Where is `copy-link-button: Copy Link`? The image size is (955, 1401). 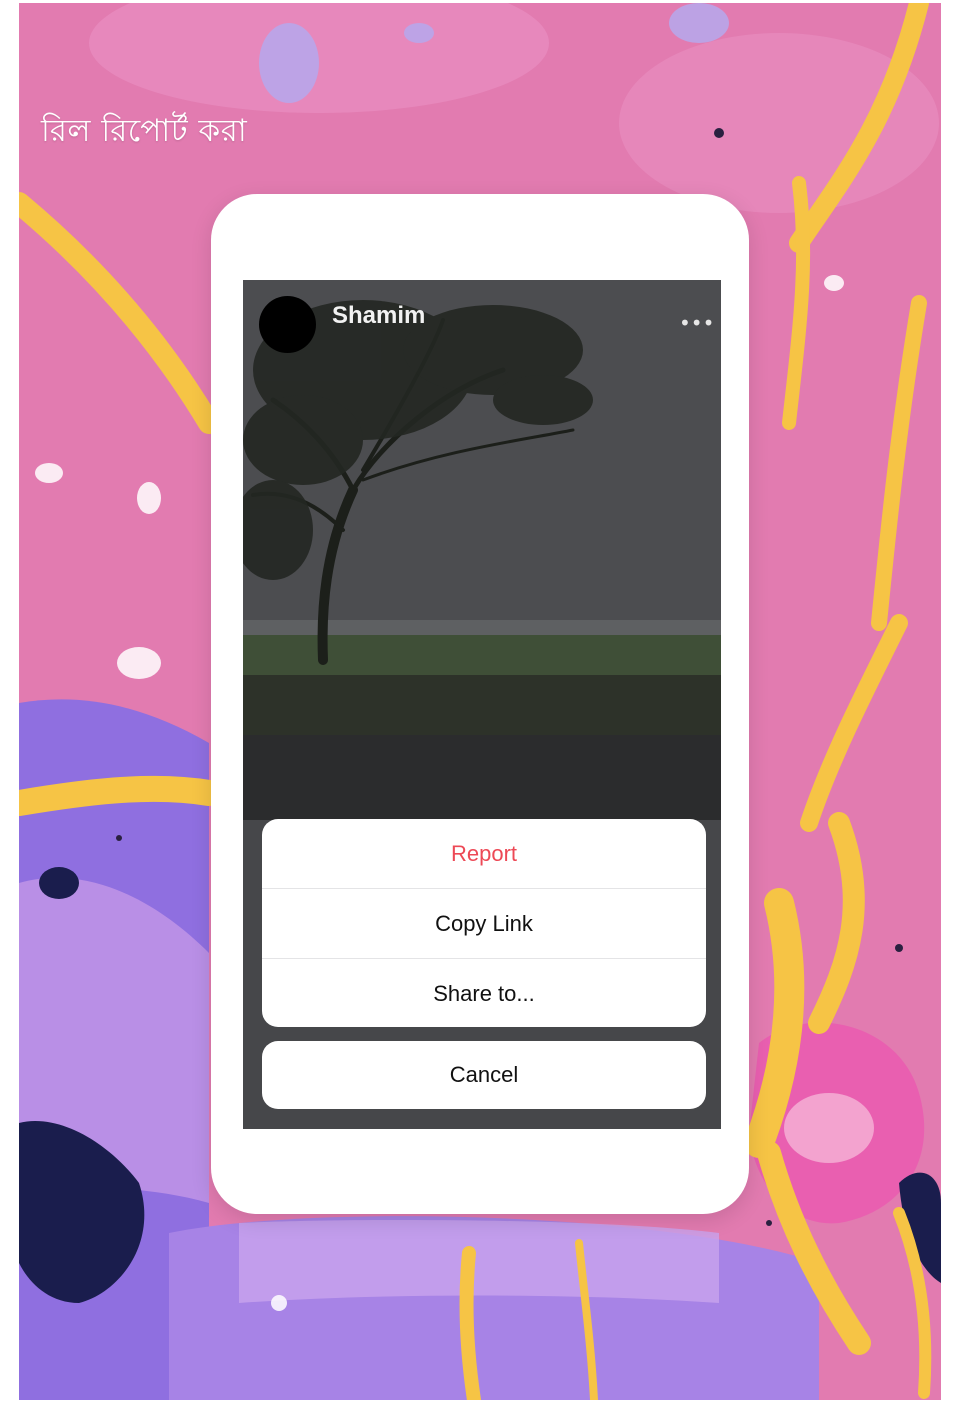 copy-link-button: Copy Link is located at coordinates (484, 924).